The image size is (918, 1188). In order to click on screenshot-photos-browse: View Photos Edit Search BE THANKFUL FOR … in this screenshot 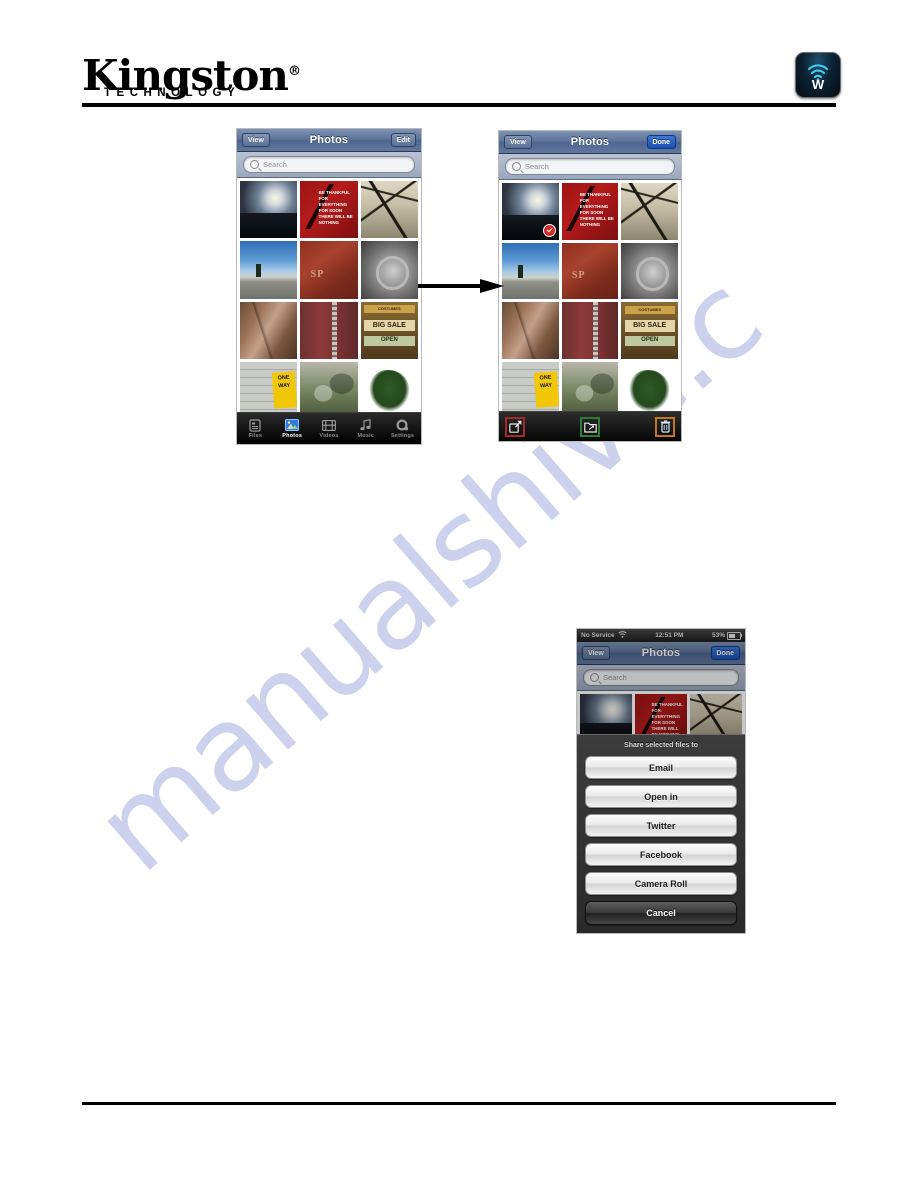, I will do `click(329, 286)`.